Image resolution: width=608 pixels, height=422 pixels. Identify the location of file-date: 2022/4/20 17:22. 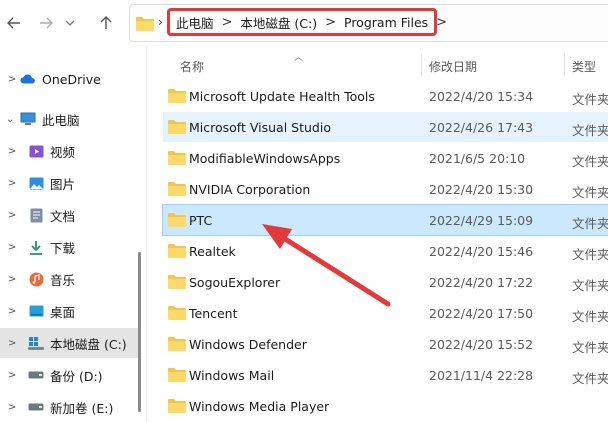
(481, 282).